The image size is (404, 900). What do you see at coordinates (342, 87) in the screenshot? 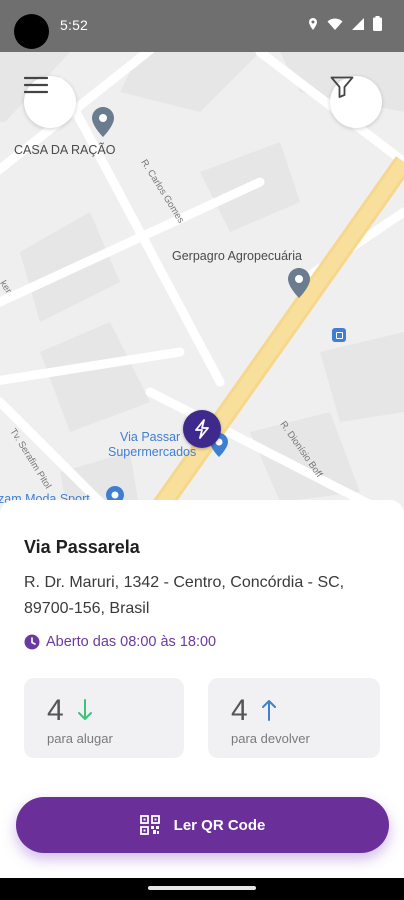
I see `filter-icon` at bounding box center [342, 87].